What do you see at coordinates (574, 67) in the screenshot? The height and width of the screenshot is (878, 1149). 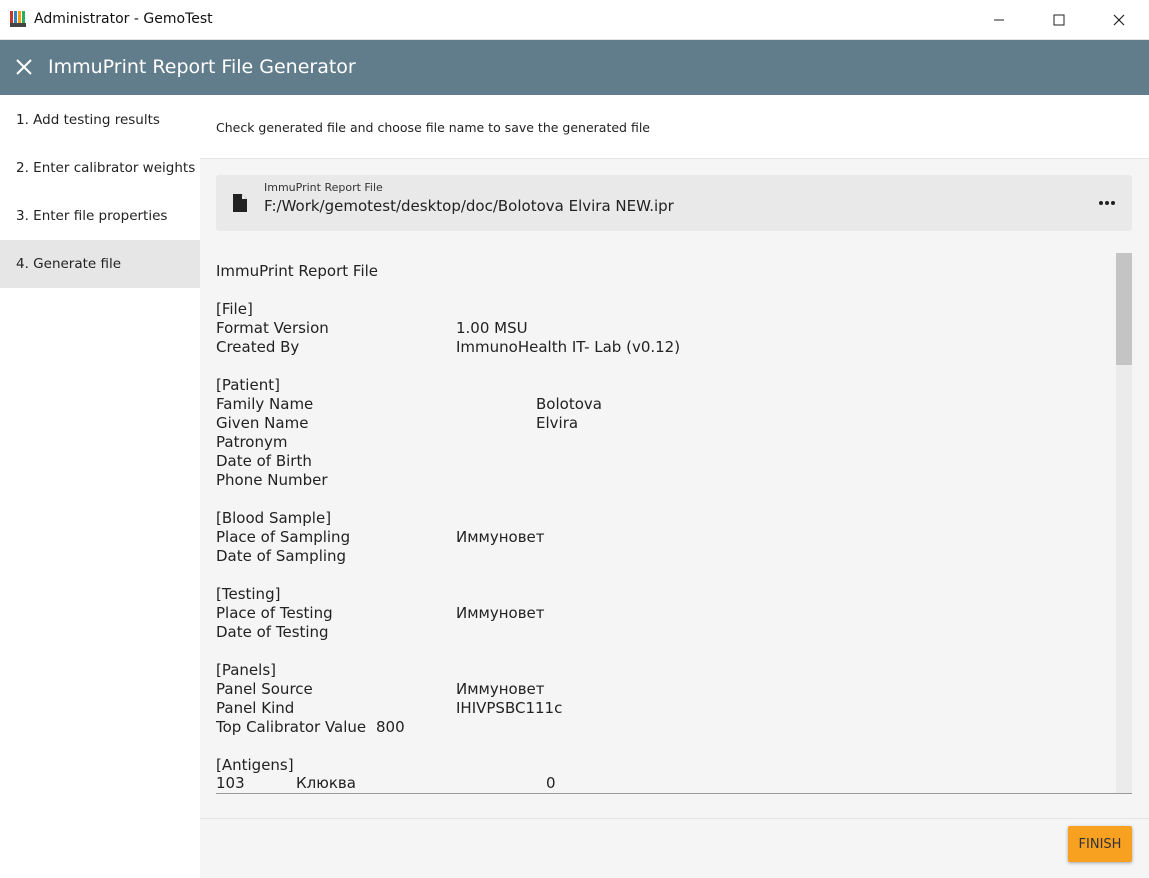 I see `app-header: ImmuPrint Report File Generator` at bounding box center [574, 67].